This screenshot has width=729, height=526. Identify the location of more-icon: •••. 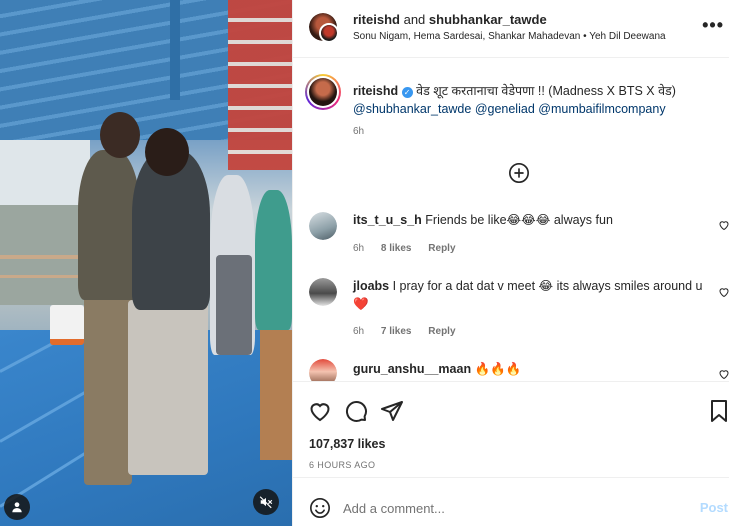
(713, 25).